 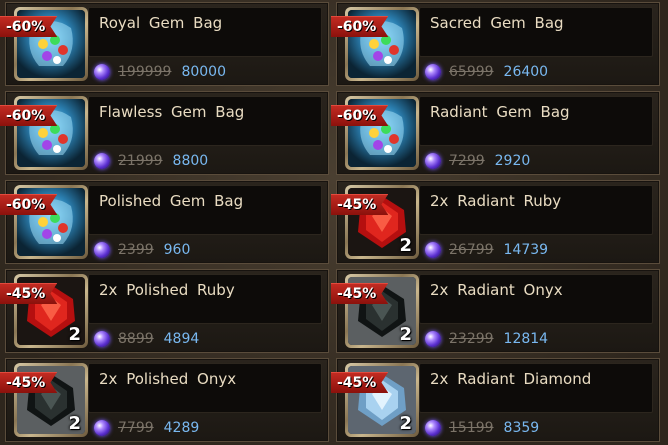 I want to click on item-name: Sacred Gem Bag, so click(x=497, y=23).